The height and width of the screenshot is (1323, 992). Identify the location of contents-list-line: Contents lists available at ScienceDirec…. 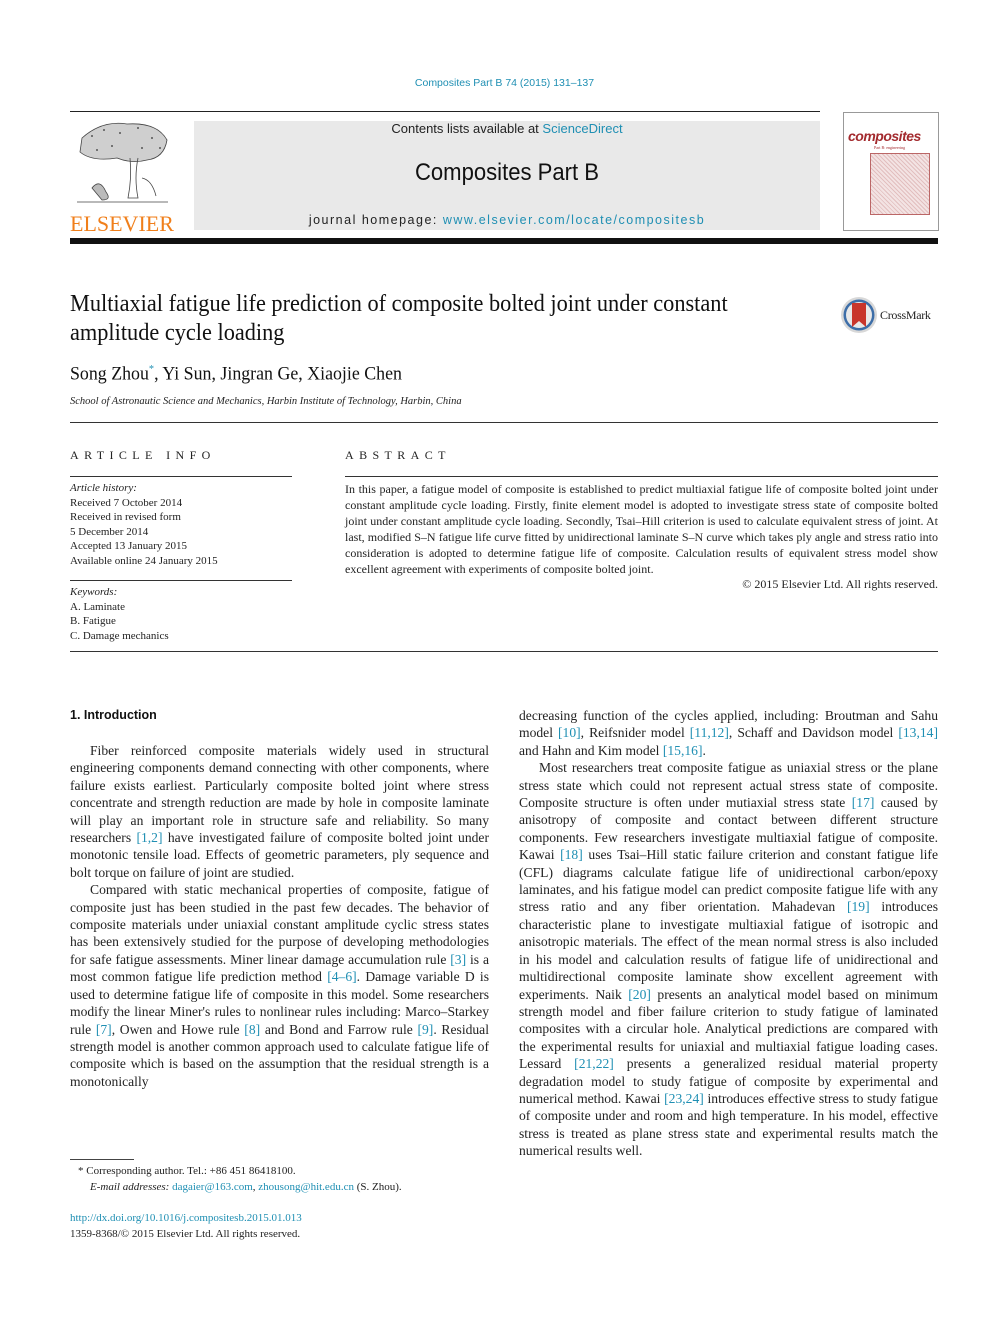
(507, 128).